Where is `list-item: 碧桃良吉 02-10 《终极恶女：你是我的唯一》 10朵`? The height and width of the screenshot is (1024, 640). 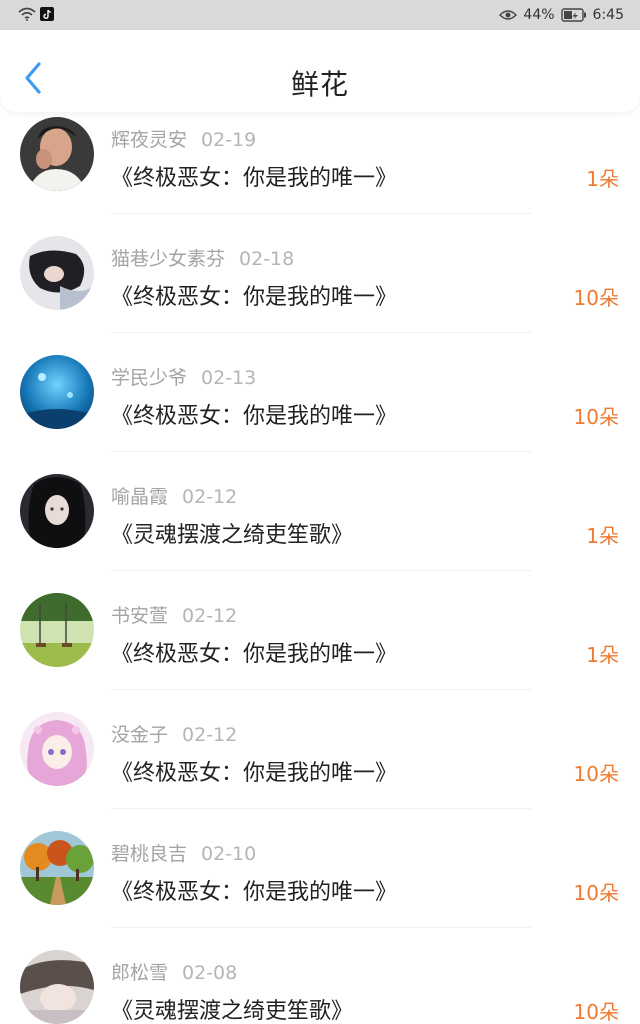 list-item: 碧桃良吉 02-10 《终极恶女：你是我的唯一》 10朵 is located at coordinates (320, 885).